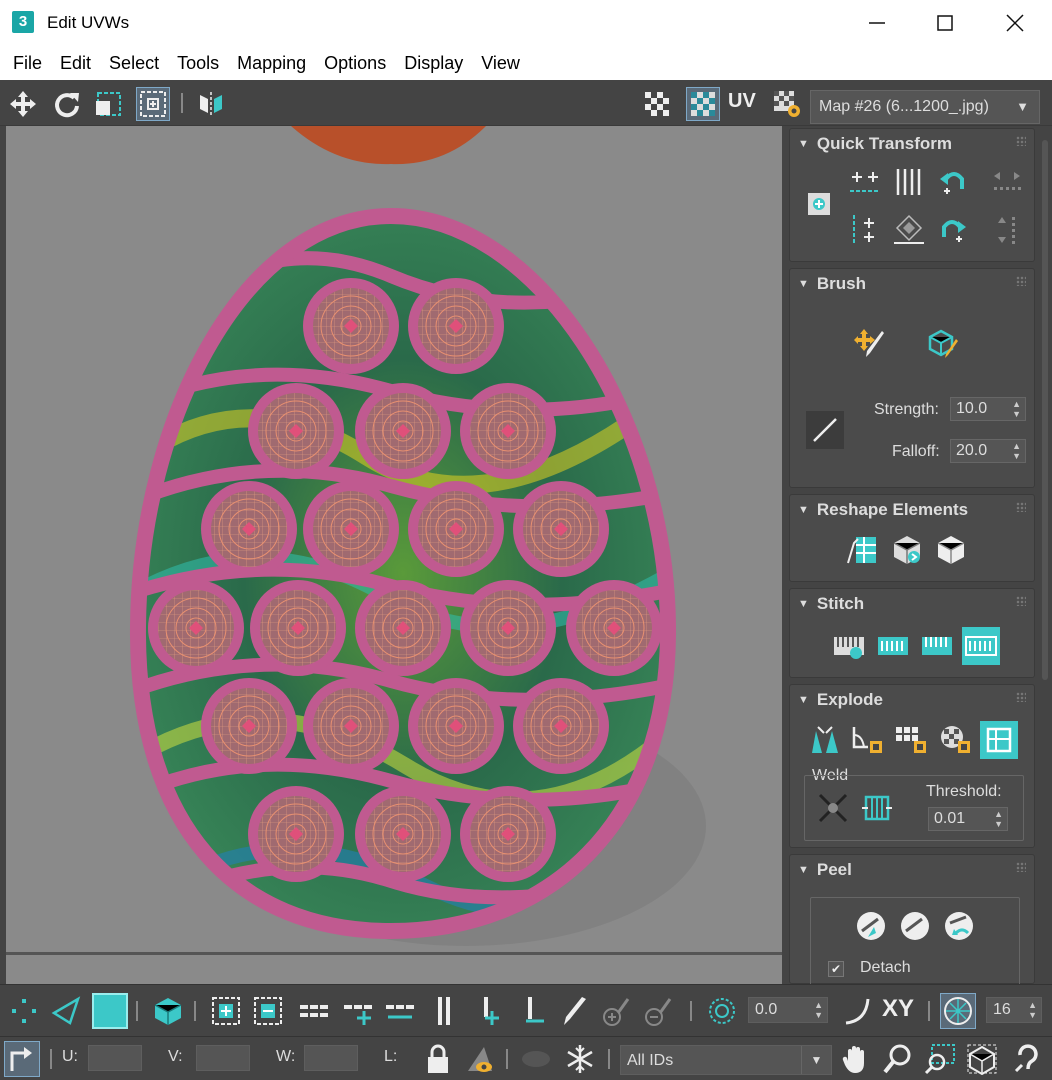 This screenshot has height=1080, width=1052. Describe the element at coordinates (840, 700) in the screenshot. I see `explode-title: ▼ Explode` at that location.